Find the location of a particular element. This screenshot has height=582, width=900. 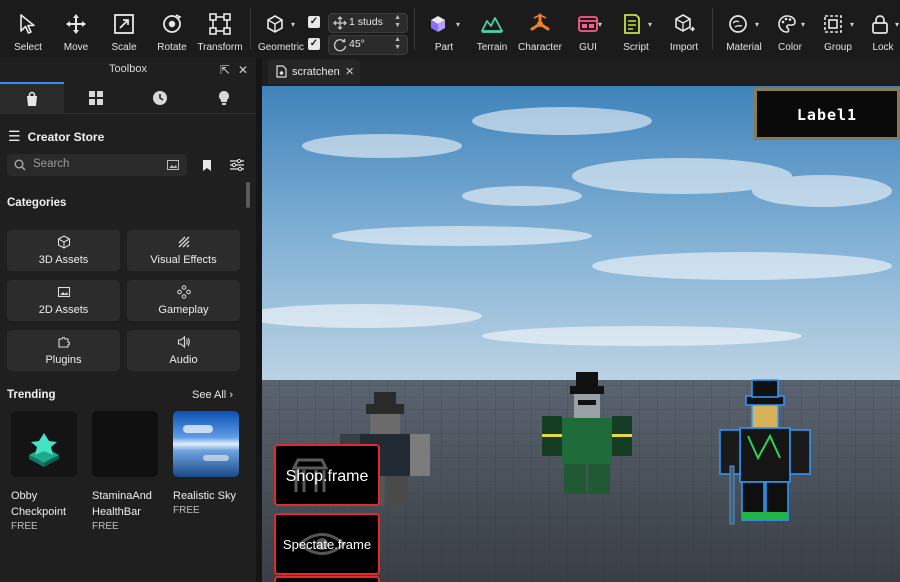

tab-inventory is located at coordinates (96, 98).